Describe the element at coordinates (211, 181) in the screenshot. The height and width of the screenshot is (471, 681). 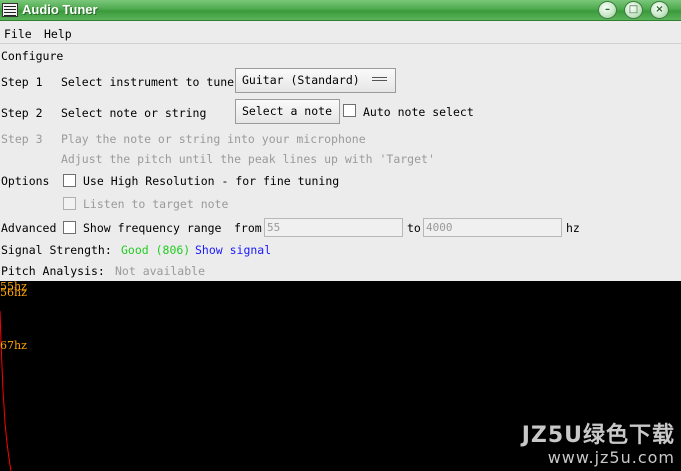
I see `high-resolution-label: Use High Resolution - for fine tuning` at that location.